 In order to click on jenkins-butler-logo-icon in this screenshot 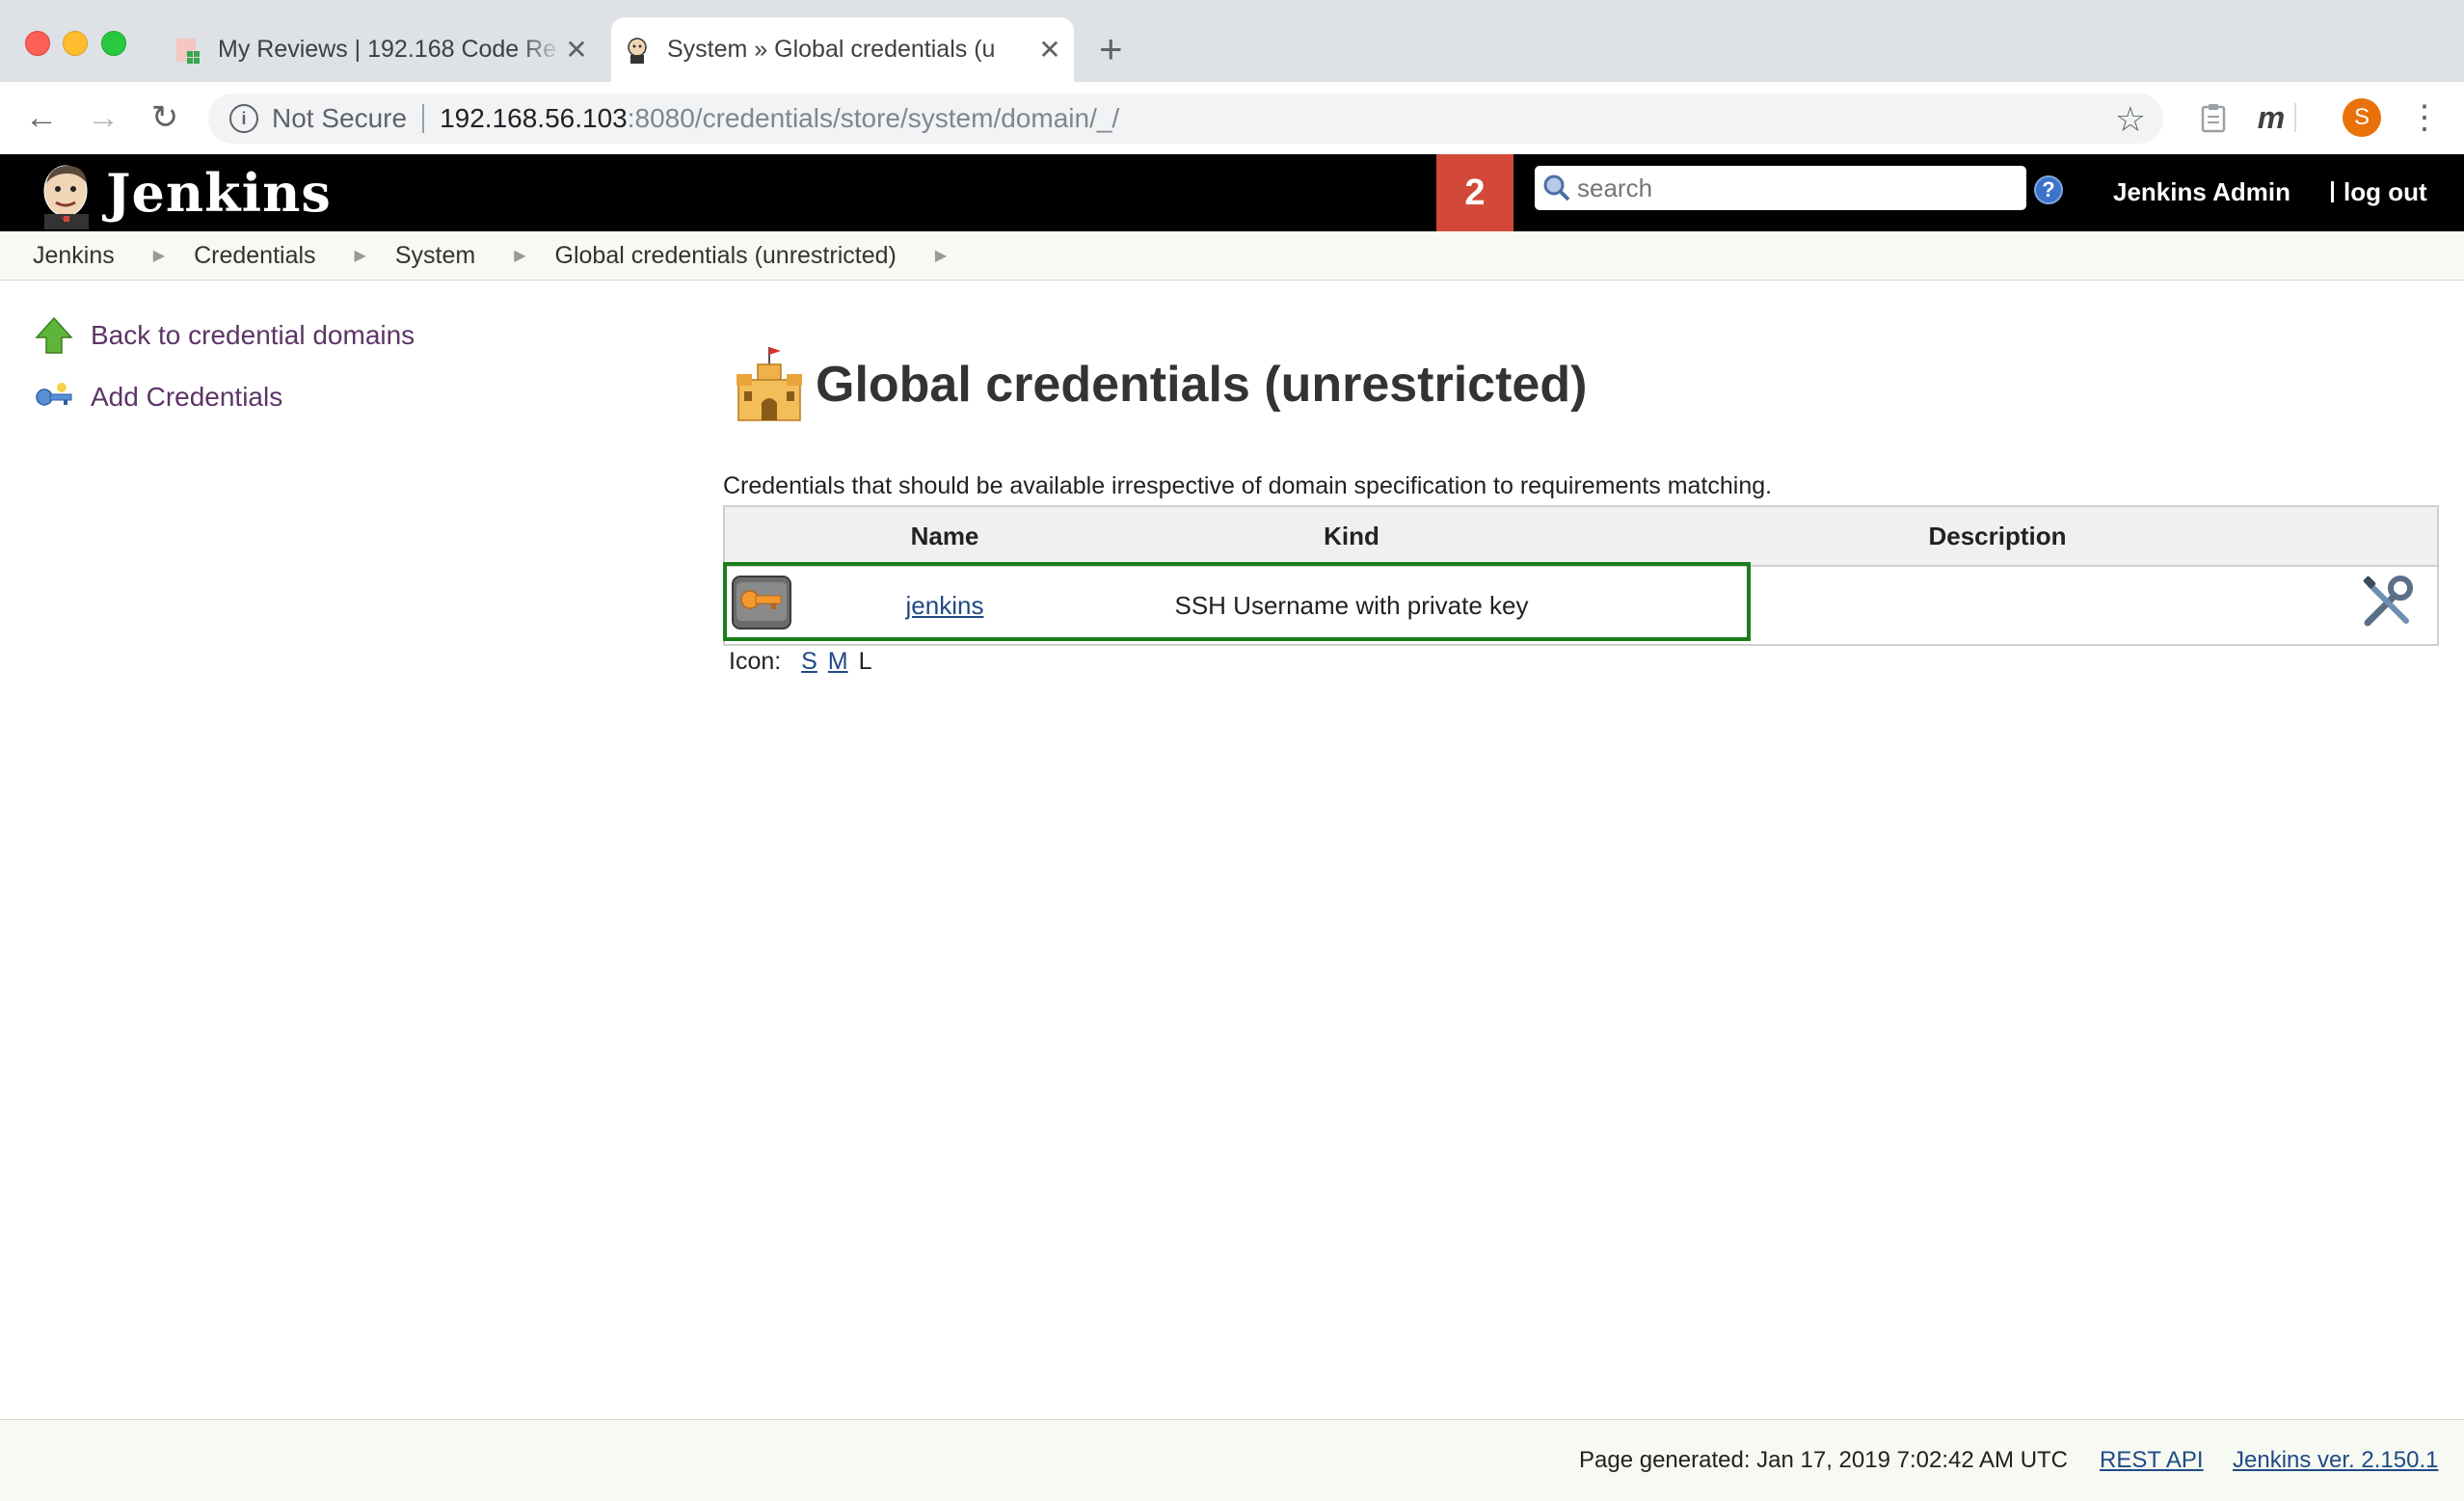, I will do `click(66, 195)`.